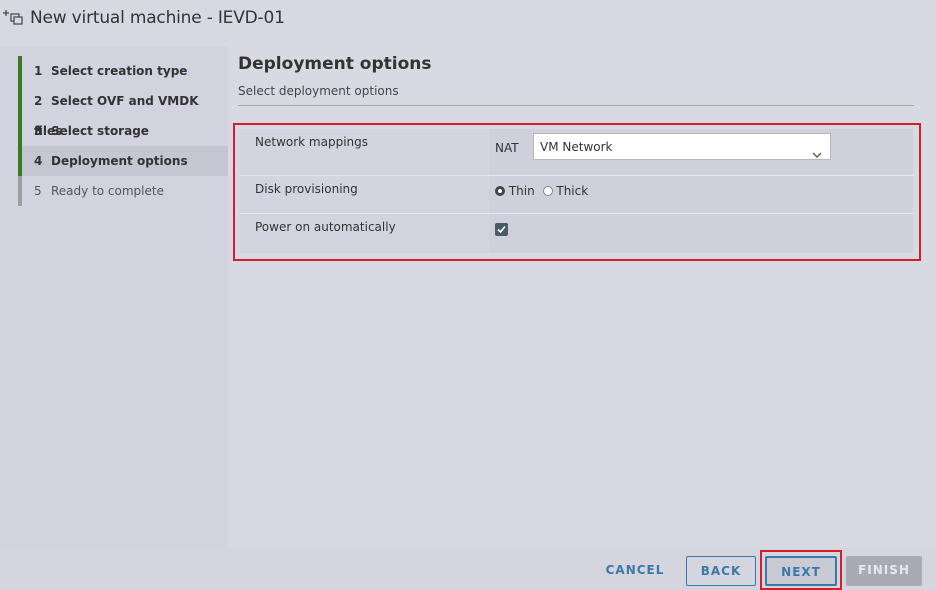  I want to click on step-label: Deployment options, so click(119, 161).